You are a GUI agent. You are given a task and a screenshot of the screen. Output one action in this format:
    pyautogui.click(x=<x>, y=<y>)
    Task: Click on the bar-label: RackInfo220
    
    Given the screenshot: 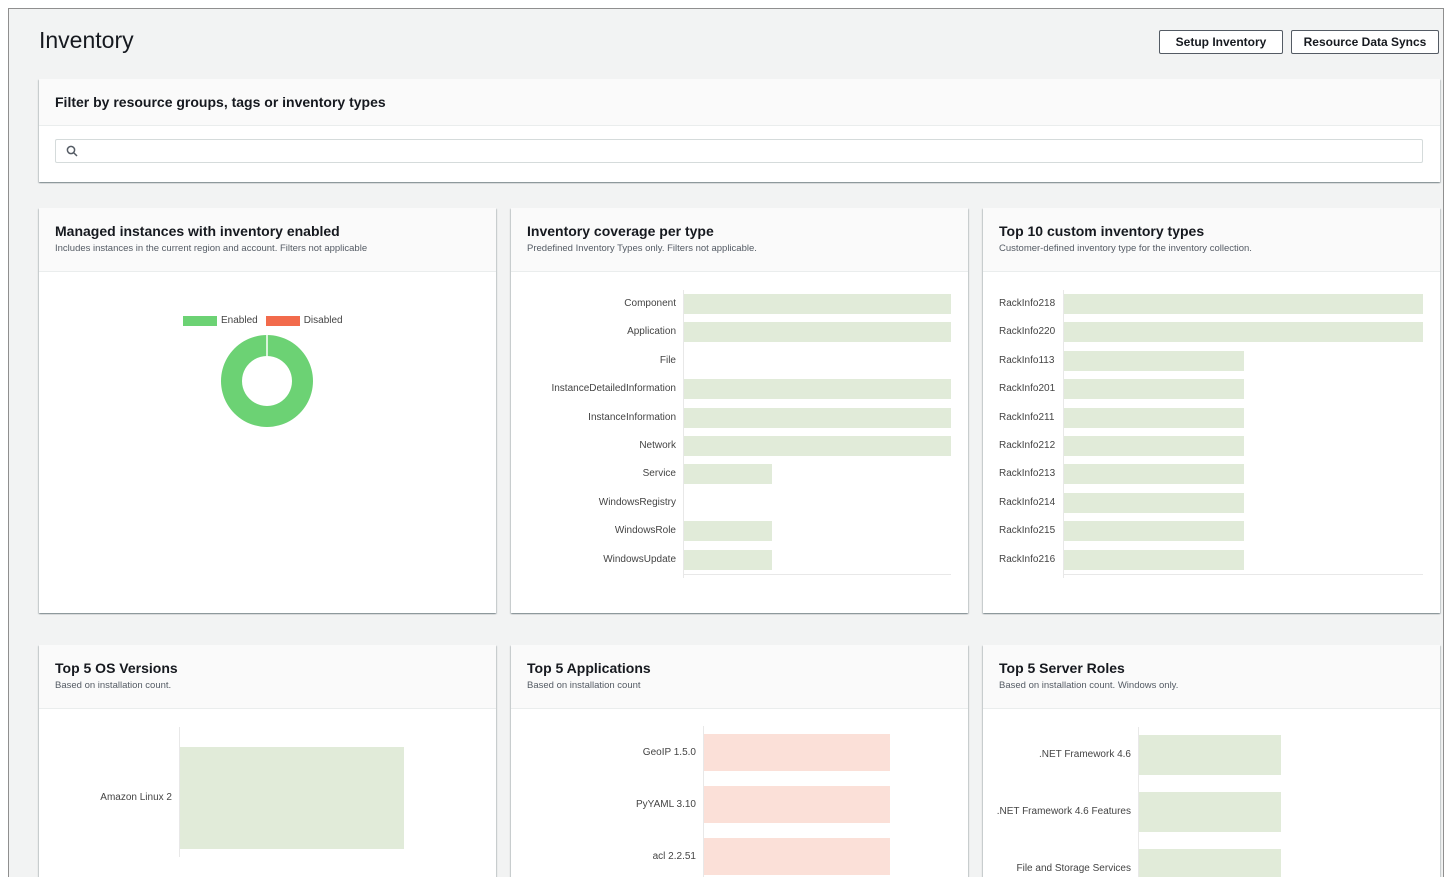 What is the action you would take?
    pyautogui.click(x=1027, y=332)
    